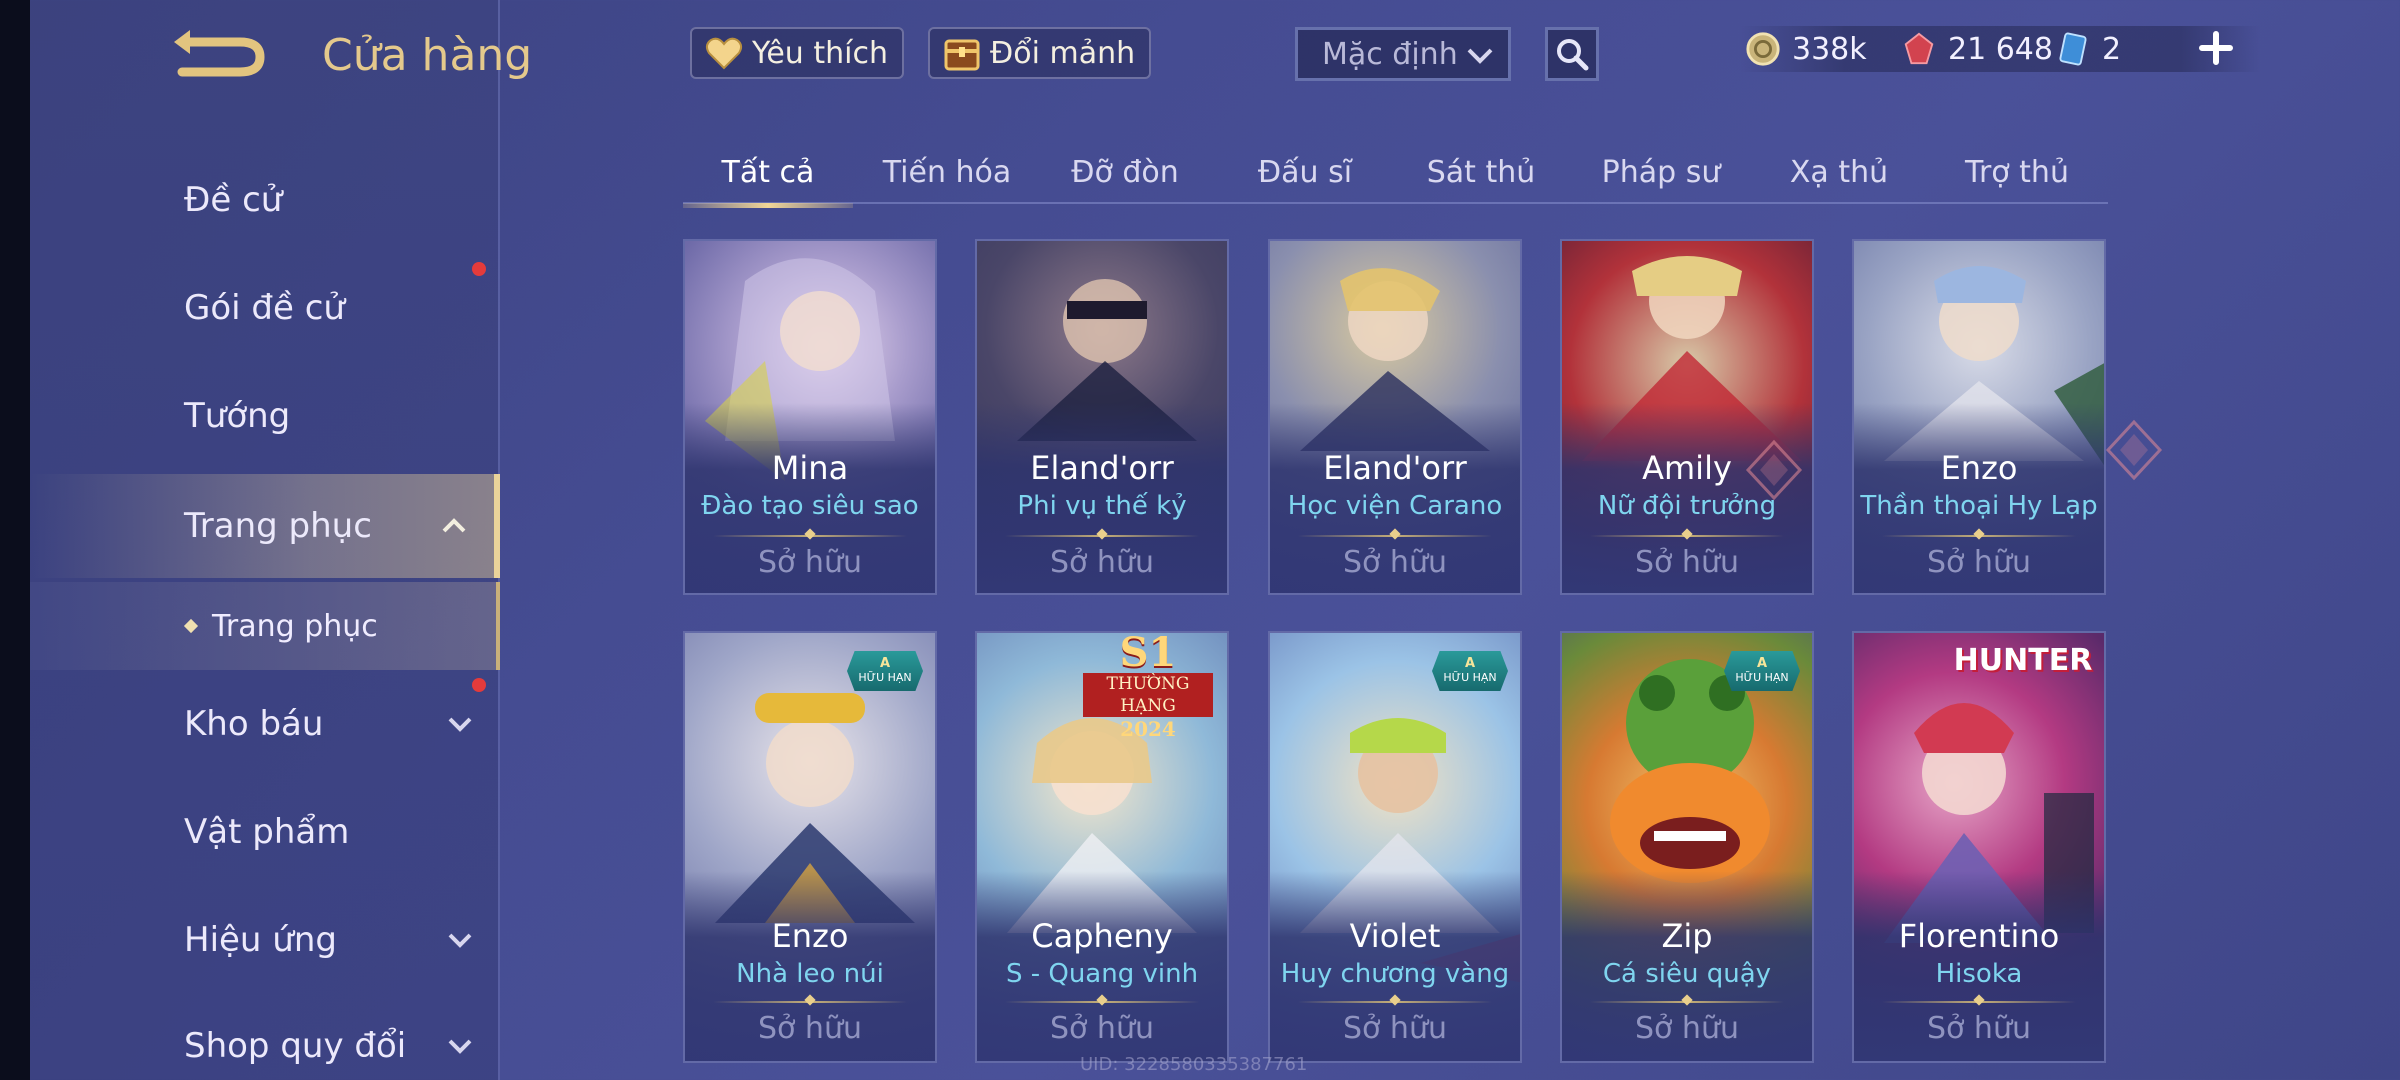  I want to click on voucher-amount: 21 648, so click(2000, 49).